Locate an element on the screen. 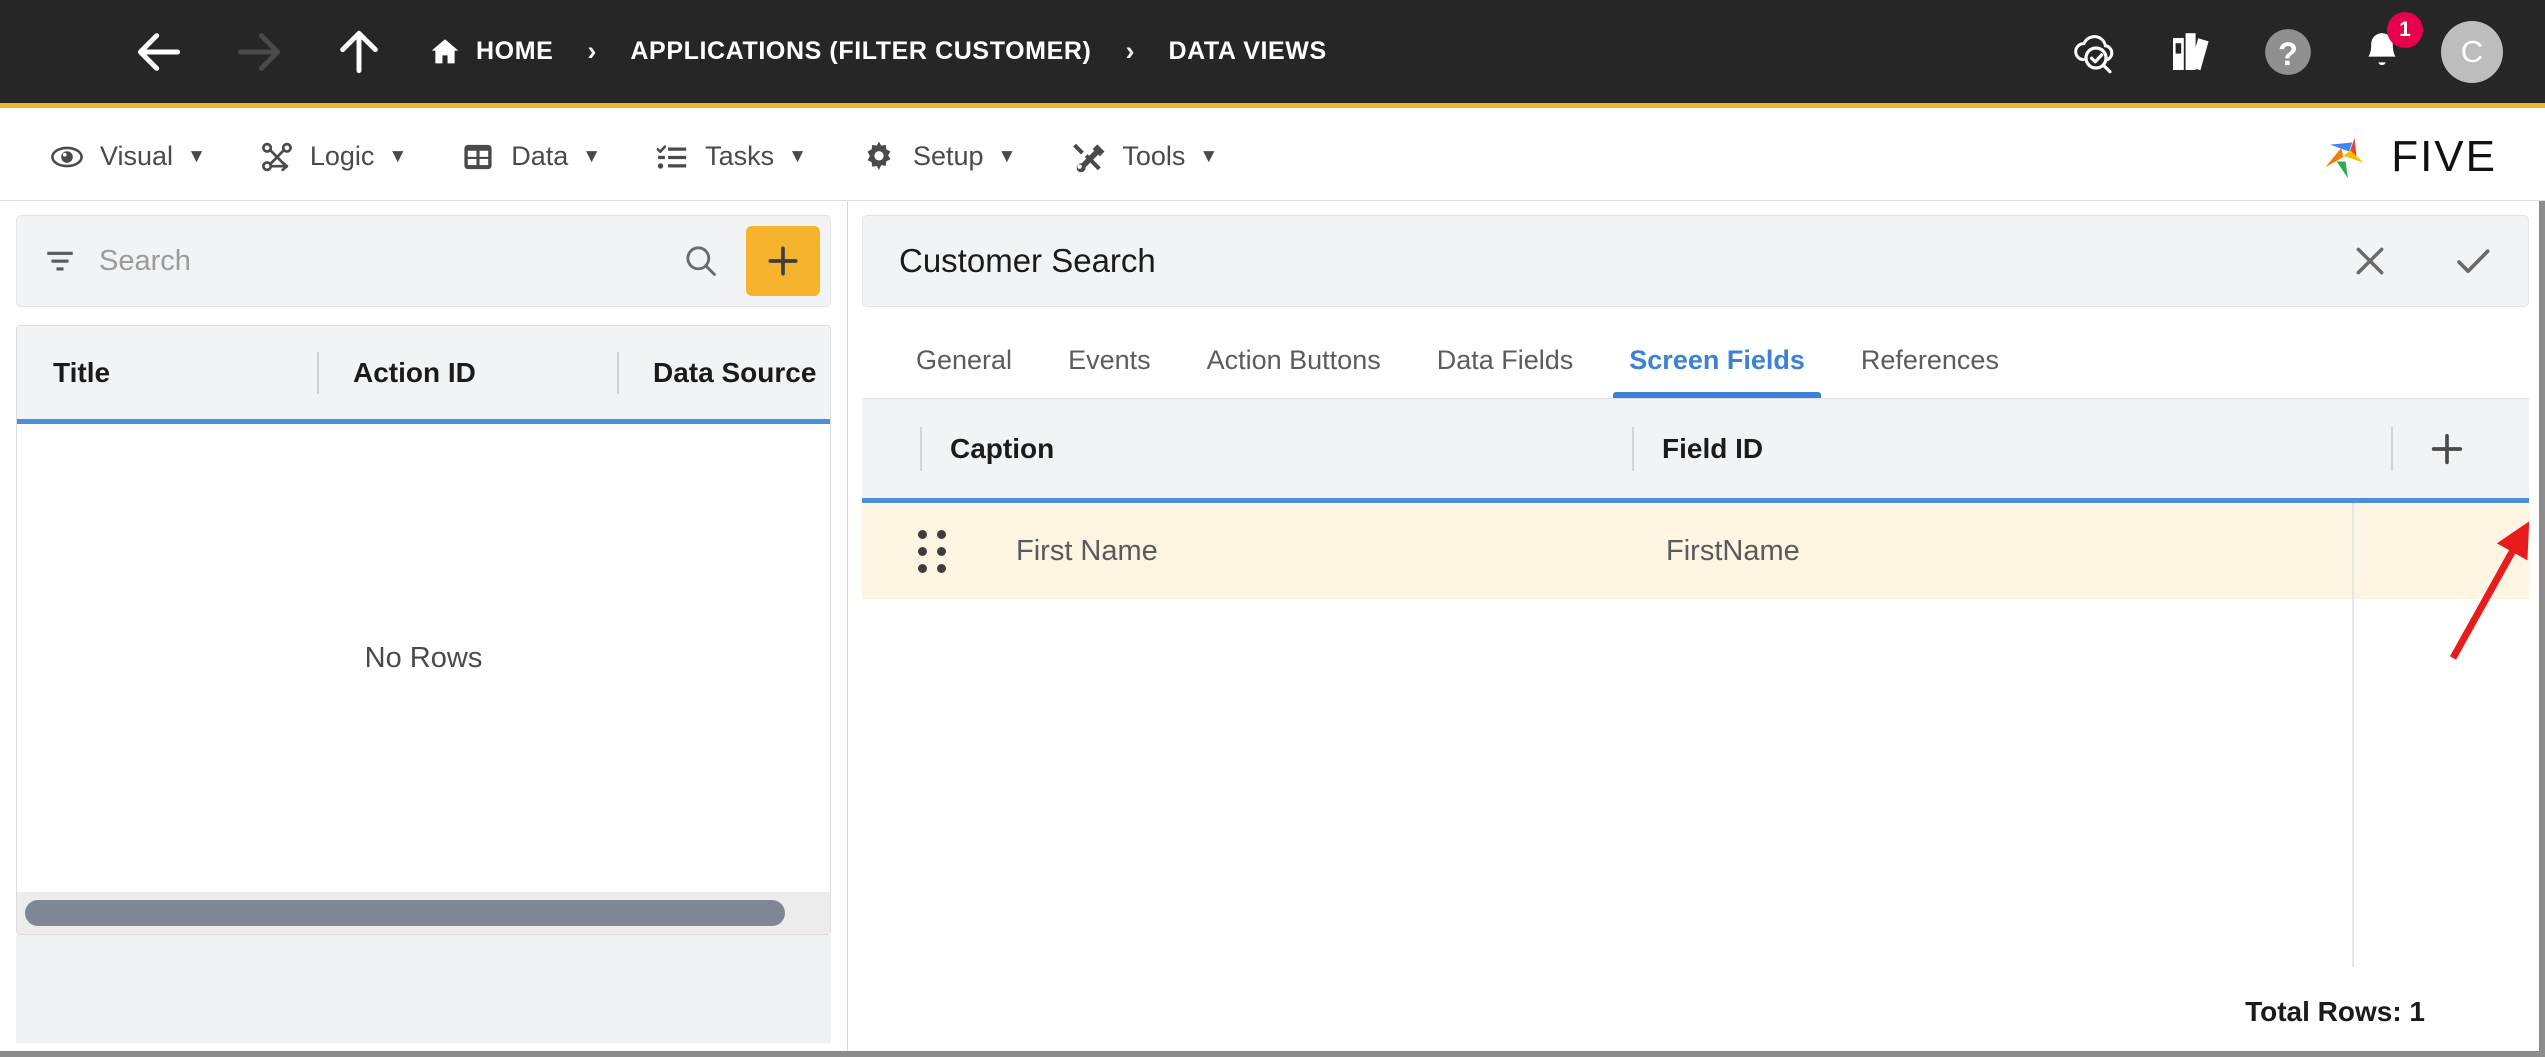 Image resolution: width=2545 pixels, height=1057 pixels. total-rows-label: Total Rows: 1 is located at coordinates (2335, 1011).